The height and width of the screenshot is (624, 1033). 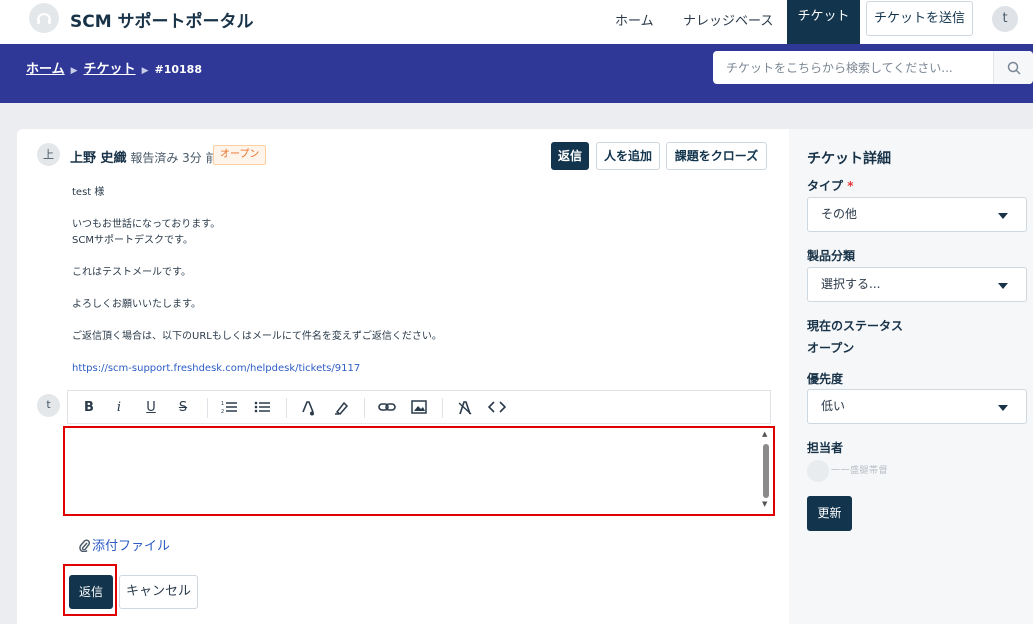 I want to click on agent-avatar, so click(x=818, y=471).